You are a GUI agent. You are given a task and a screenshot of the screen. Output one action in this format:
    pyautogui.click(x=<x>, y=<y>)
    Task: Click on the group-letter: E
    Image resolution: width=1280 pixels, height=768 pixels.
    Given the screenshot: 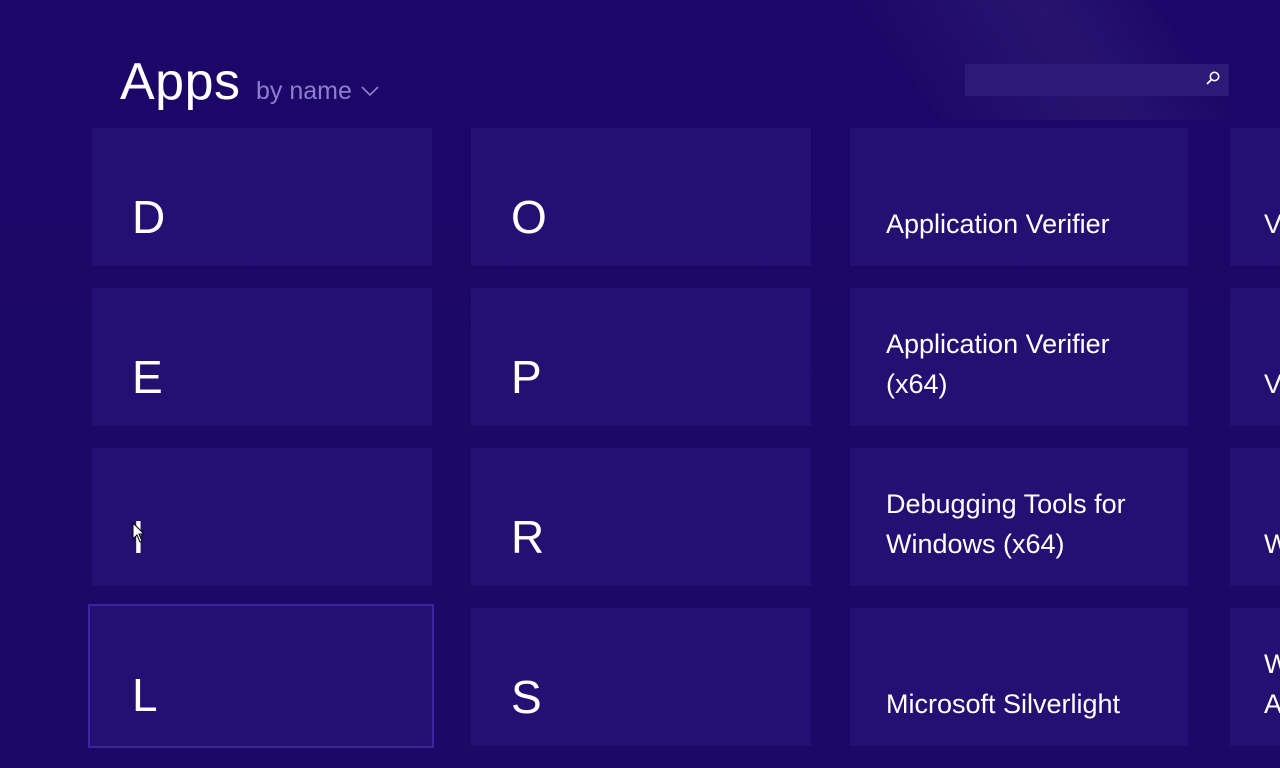 What is the action you would take?
    pyautogui.click(x=147, y=377)
    